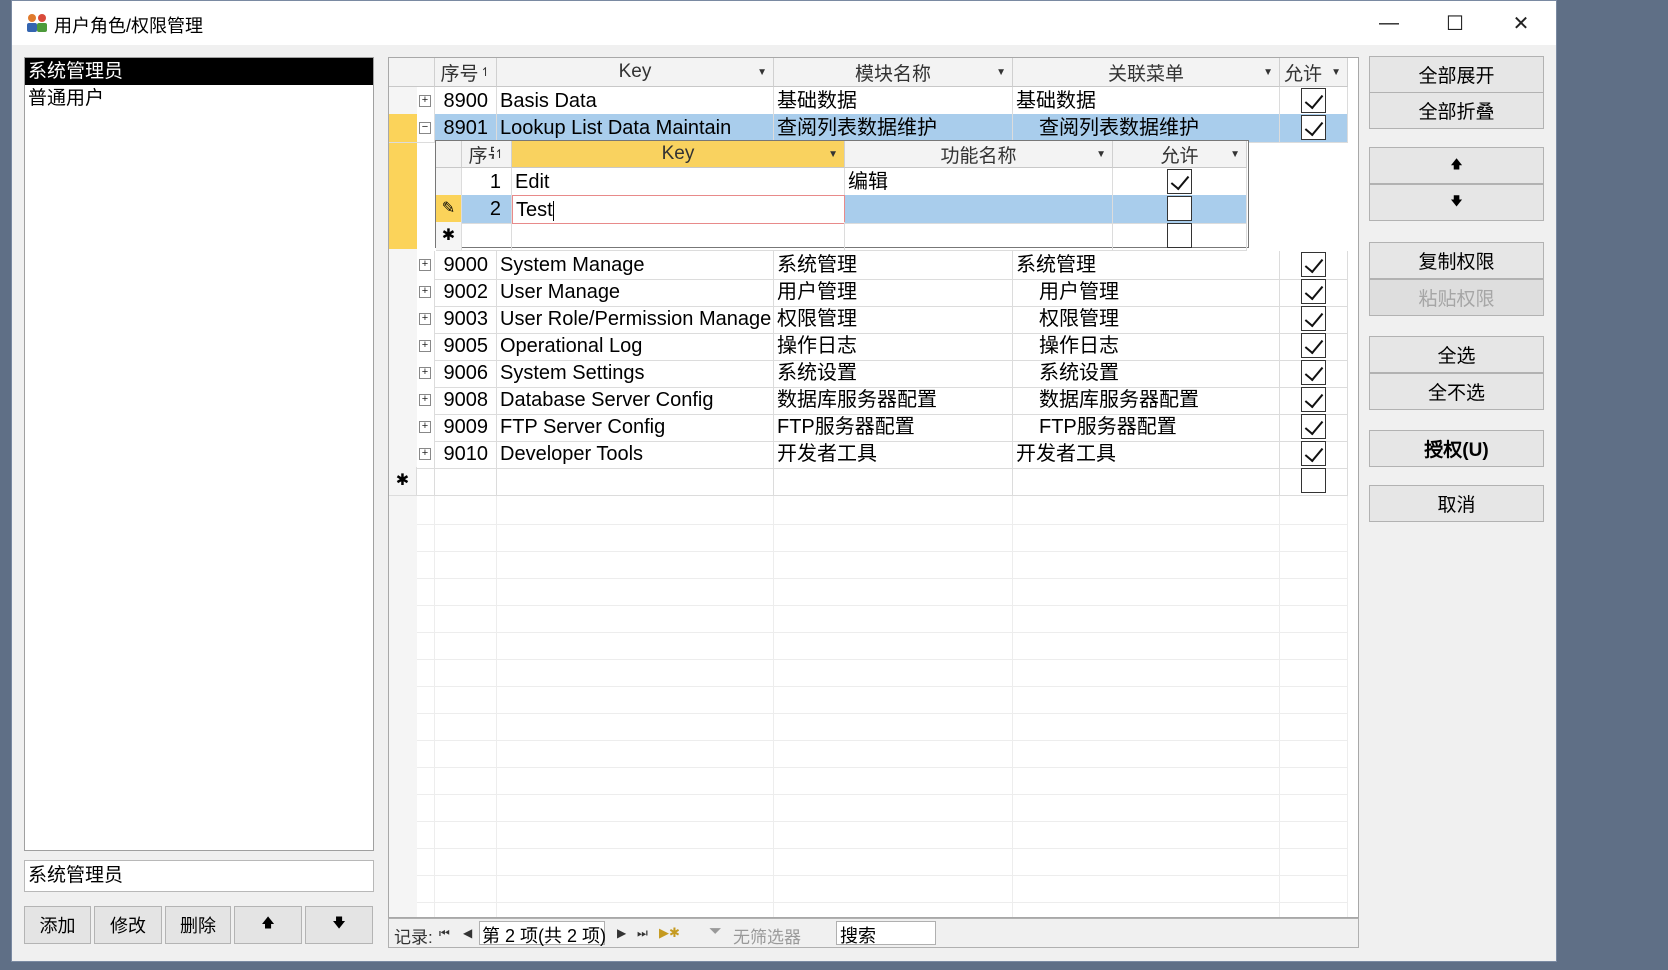  Describe the element at coordinates (1456, 74) in the screenshot. I see `expand-all-button: 全部展开` at that location.